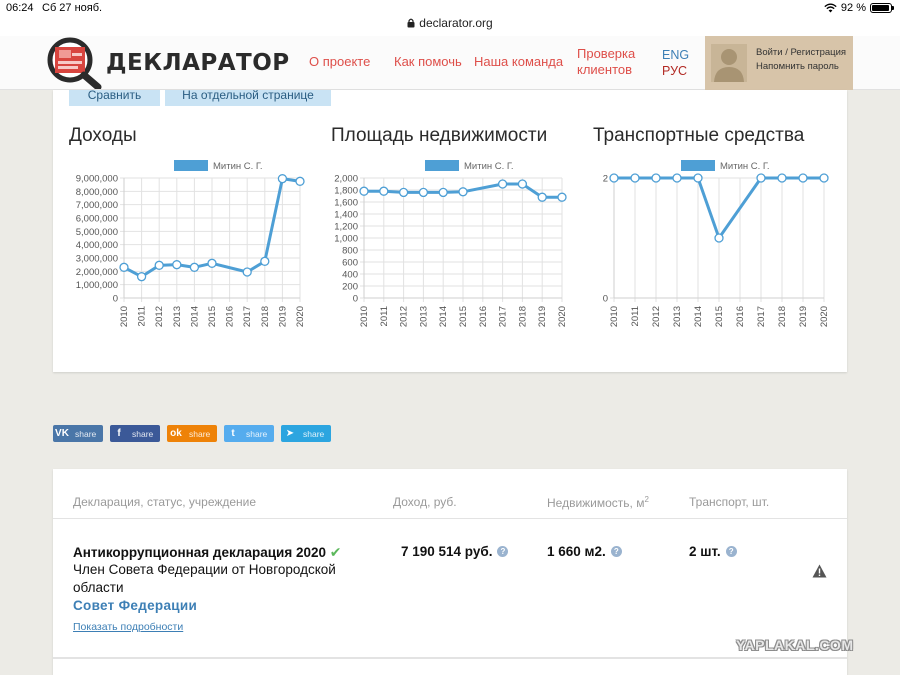 The width and height of the screenshot is (900, 675). What do you see at coordinates (339, 62) in the screenshot?
I see `nav-about: О проекте` at bounding box center [339, 62].